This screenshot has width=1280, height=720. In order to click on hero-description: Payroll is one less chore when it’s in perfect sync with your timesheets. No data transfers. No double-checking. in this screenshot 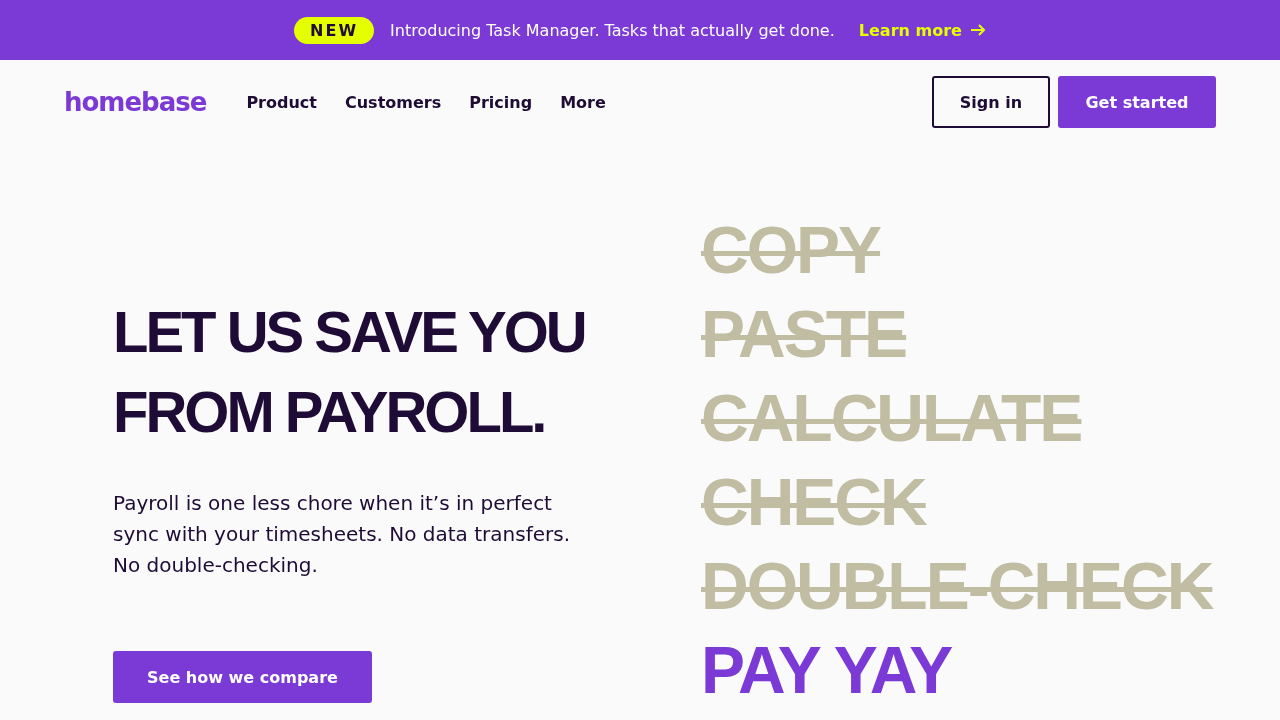, I will do `click(342, 534)`.